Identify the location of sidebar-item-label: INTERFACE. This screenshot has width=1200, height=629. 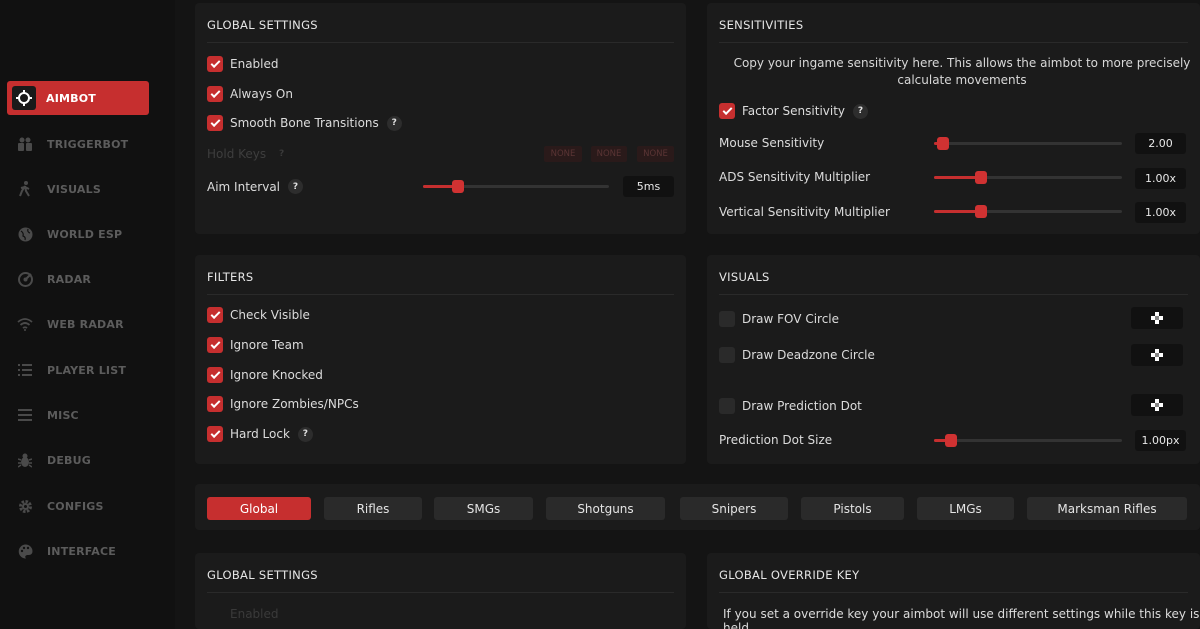
(81, 551).